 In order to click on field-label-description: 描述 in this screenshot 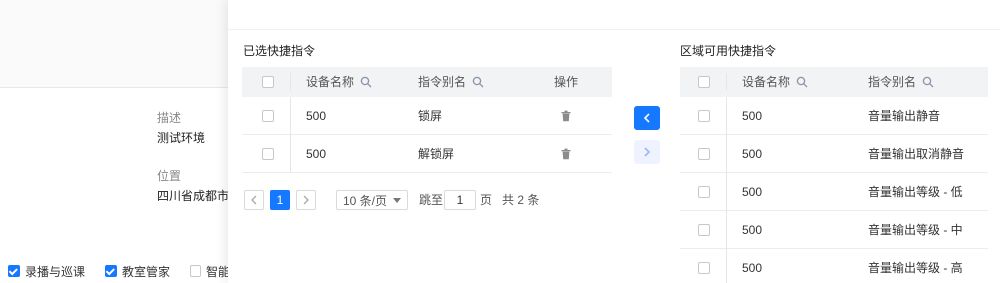, I will do `click(169, 118)`.